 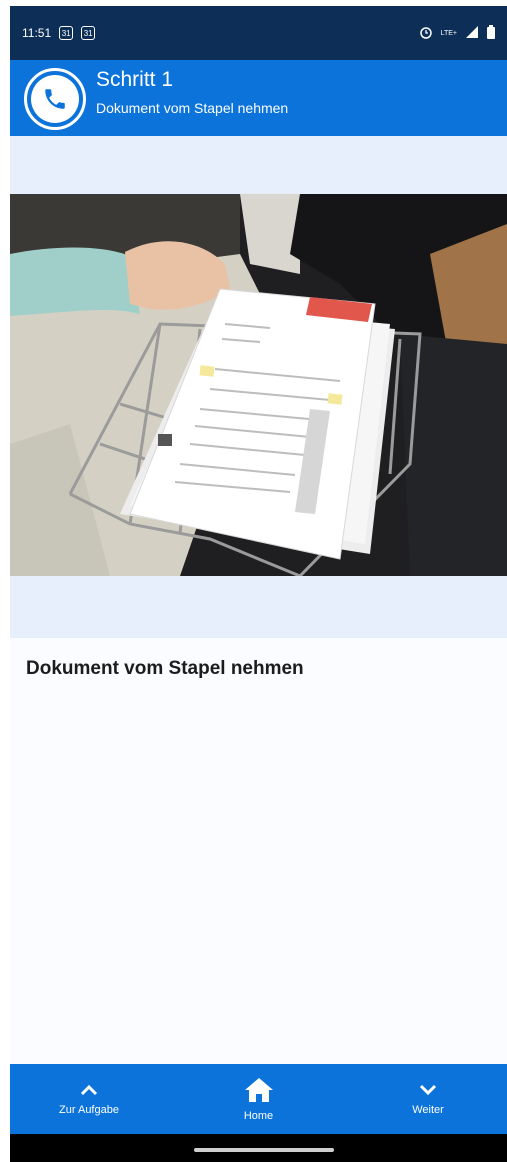 What do you see at coordinates (165, 668) in the screenshot?
I see `step-heading: Dokument vom Stapel nehmen` at bounding box center [165, 668].